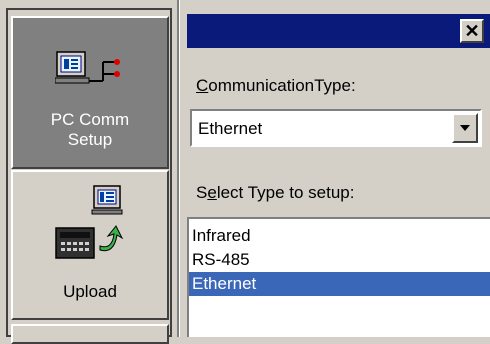 Image resolution: width=490 pixels, height=344 pixels. Describe the element at coordinates (90, 224) in the screenshot. I see `upload-icon` at that location.